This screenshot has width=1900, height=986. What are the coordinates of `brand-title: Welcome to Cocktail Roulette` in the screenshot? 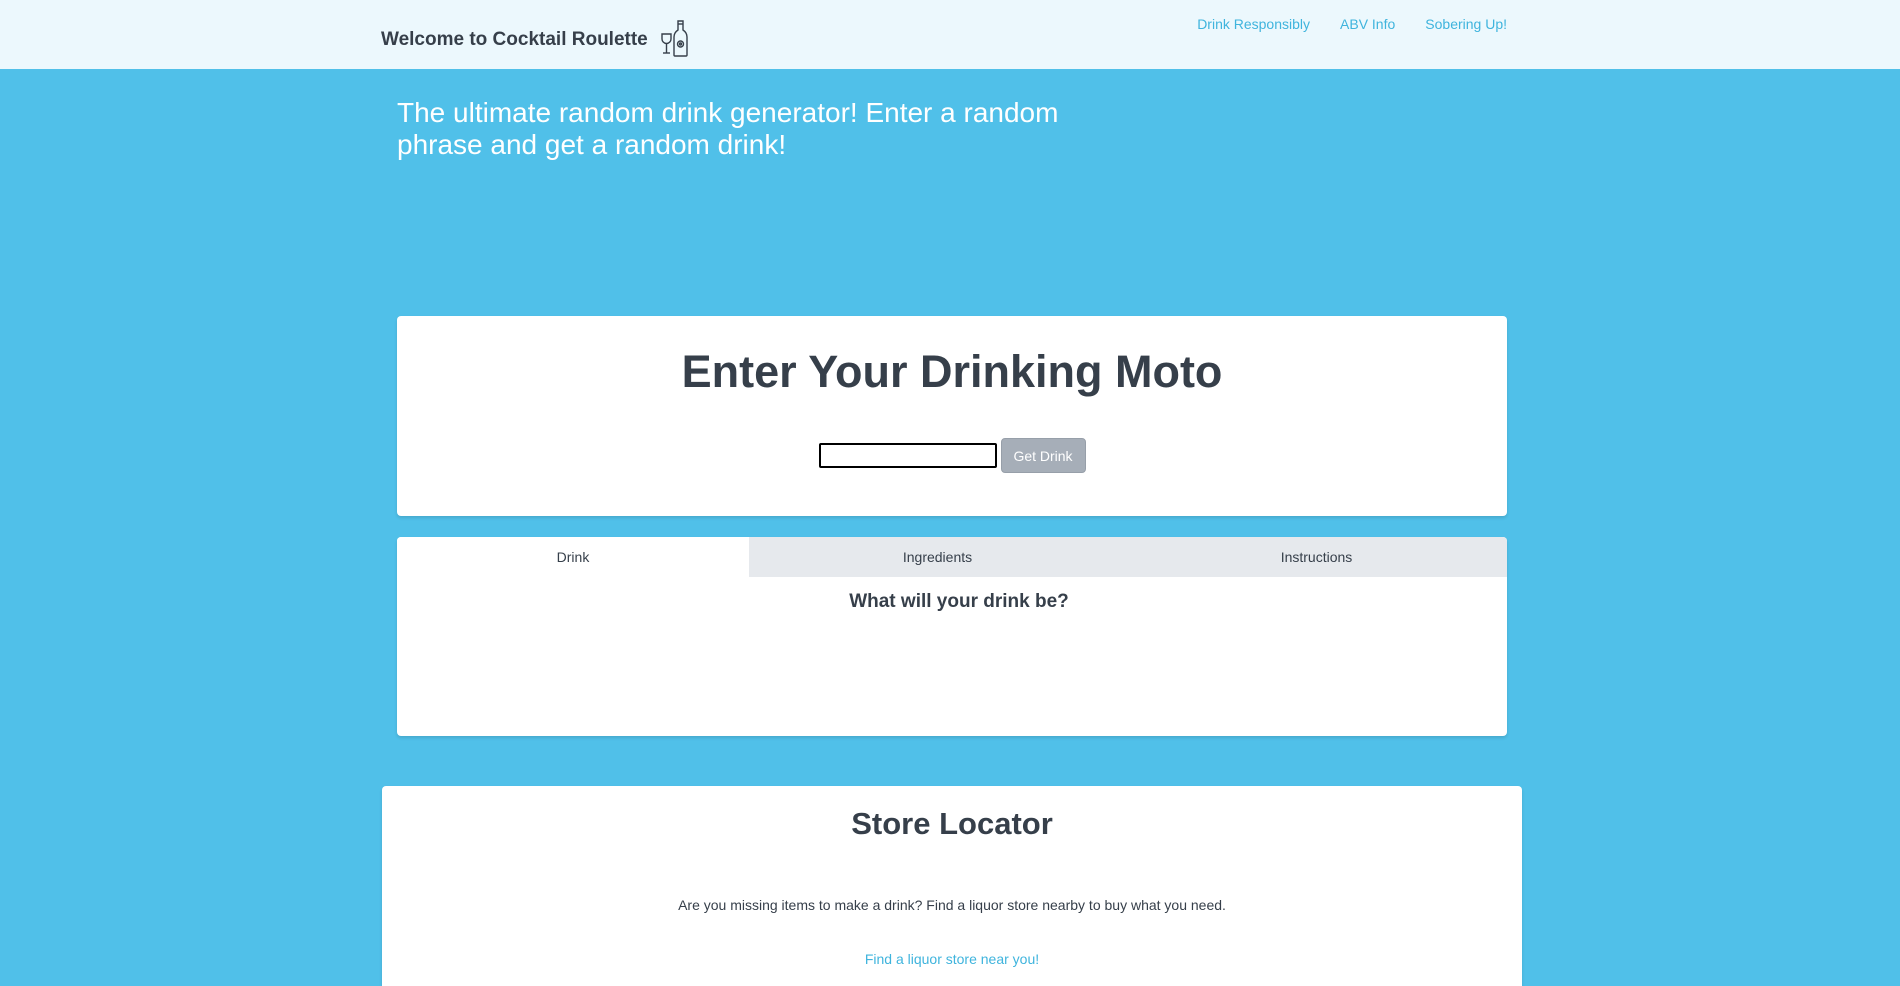 It's located at (514, 39).